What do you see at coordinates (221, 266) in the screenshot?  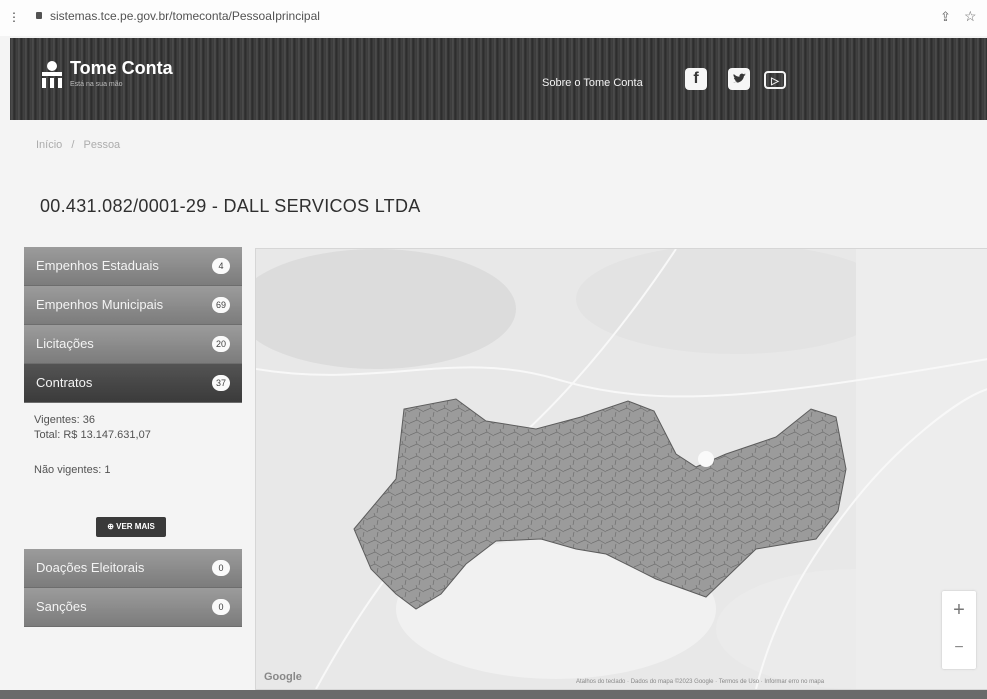 I see `count-badge: 4` at bounding box center [221, 266].